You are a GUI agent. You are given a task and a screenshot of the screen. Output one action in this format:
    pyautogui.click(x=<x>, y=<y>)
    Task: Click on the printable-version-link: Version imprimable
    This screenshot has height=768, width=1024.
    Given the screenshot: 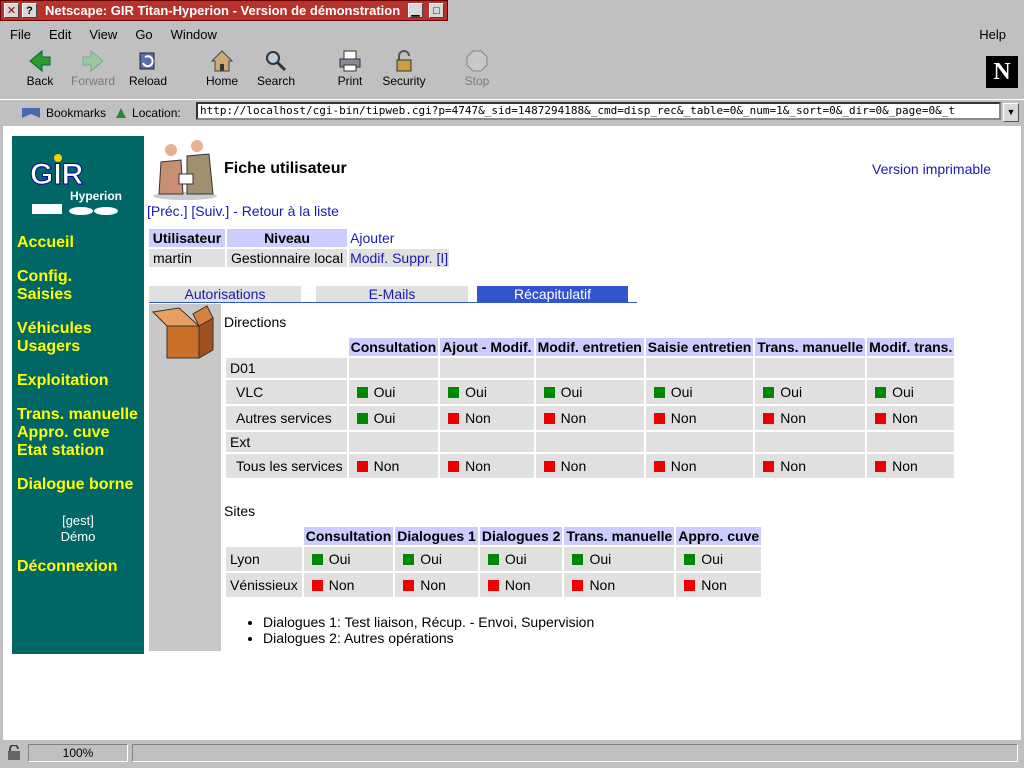 What is the action you would take?
    pyautogui.click(x=931, y=169)
    